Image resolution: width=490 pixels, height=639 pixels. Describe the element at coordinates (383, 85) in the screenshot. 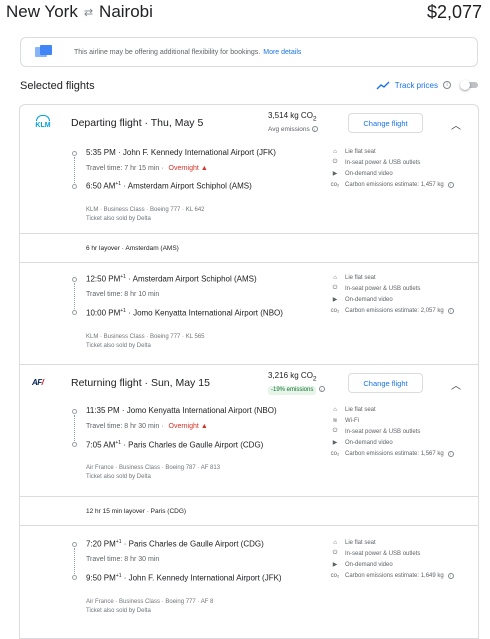

I see `trend-line-icon` at that location.